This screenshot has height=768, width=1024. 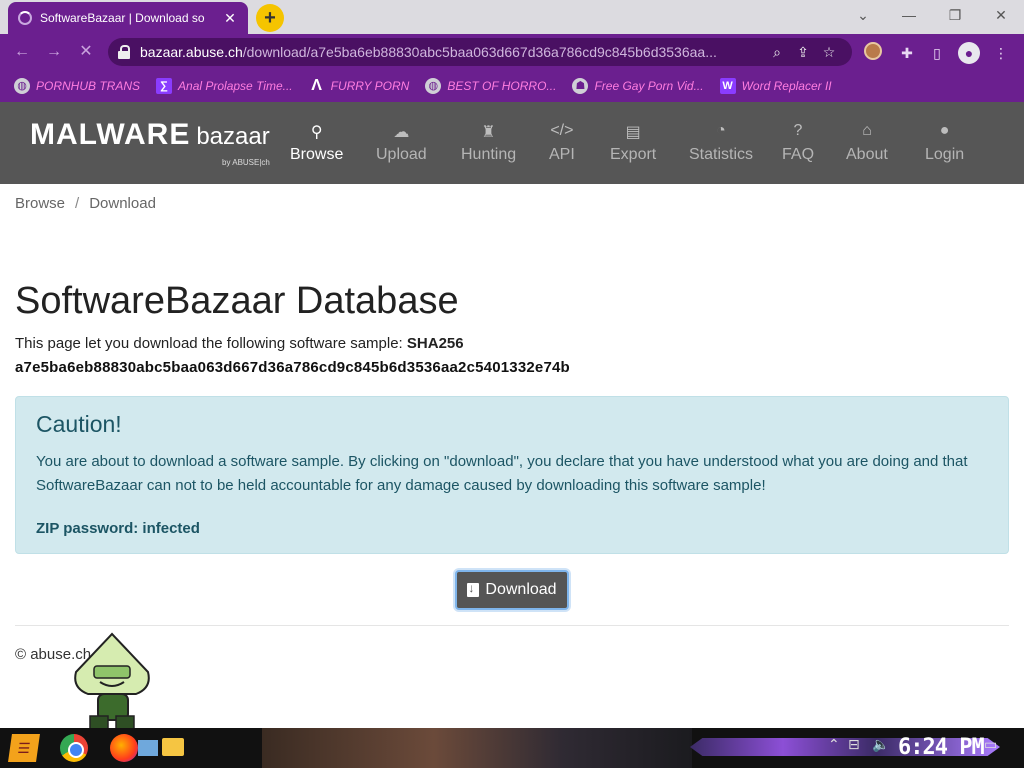 What do you see at coordinates (150, 142) in the screenshot?
I see `malware-bazaar-logo: MALWARE bazaar by ABUSE|ch` at bounding box center [150, 142].